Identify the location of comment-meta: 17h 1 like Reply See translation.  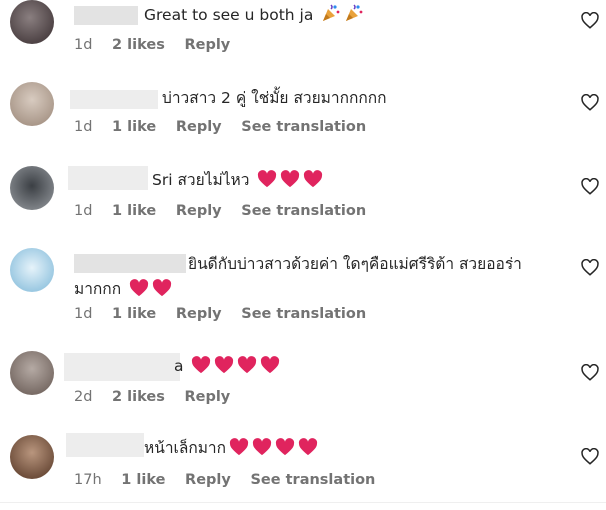
(232, 480).